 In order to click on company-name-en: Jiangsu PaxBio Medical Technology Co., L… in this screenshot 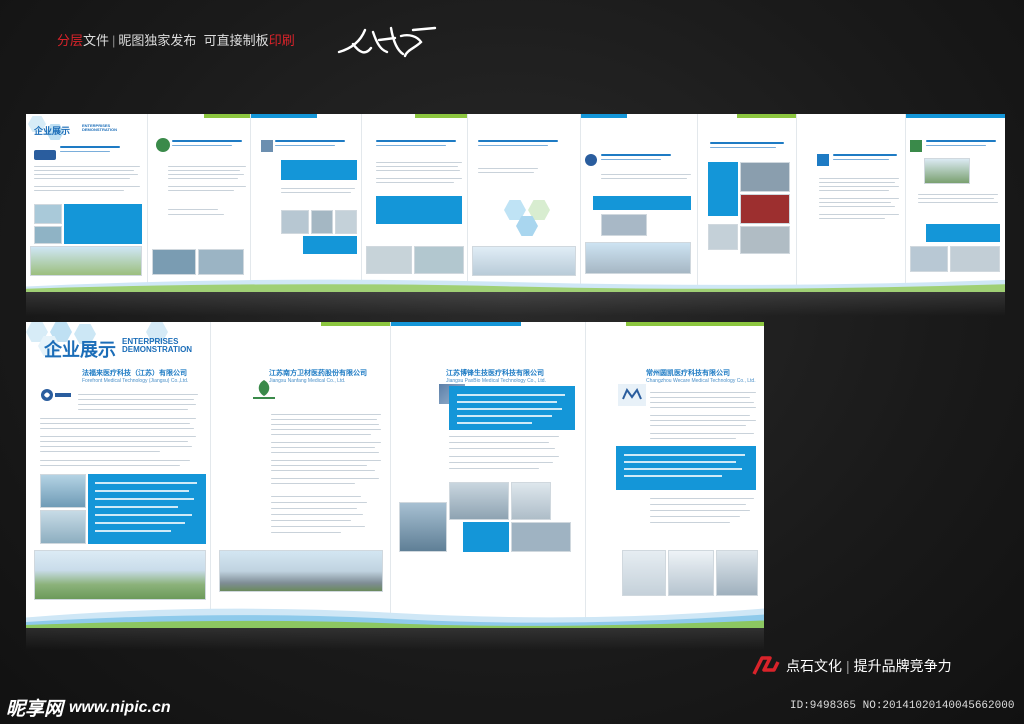, I will do `click(496, 381)`.